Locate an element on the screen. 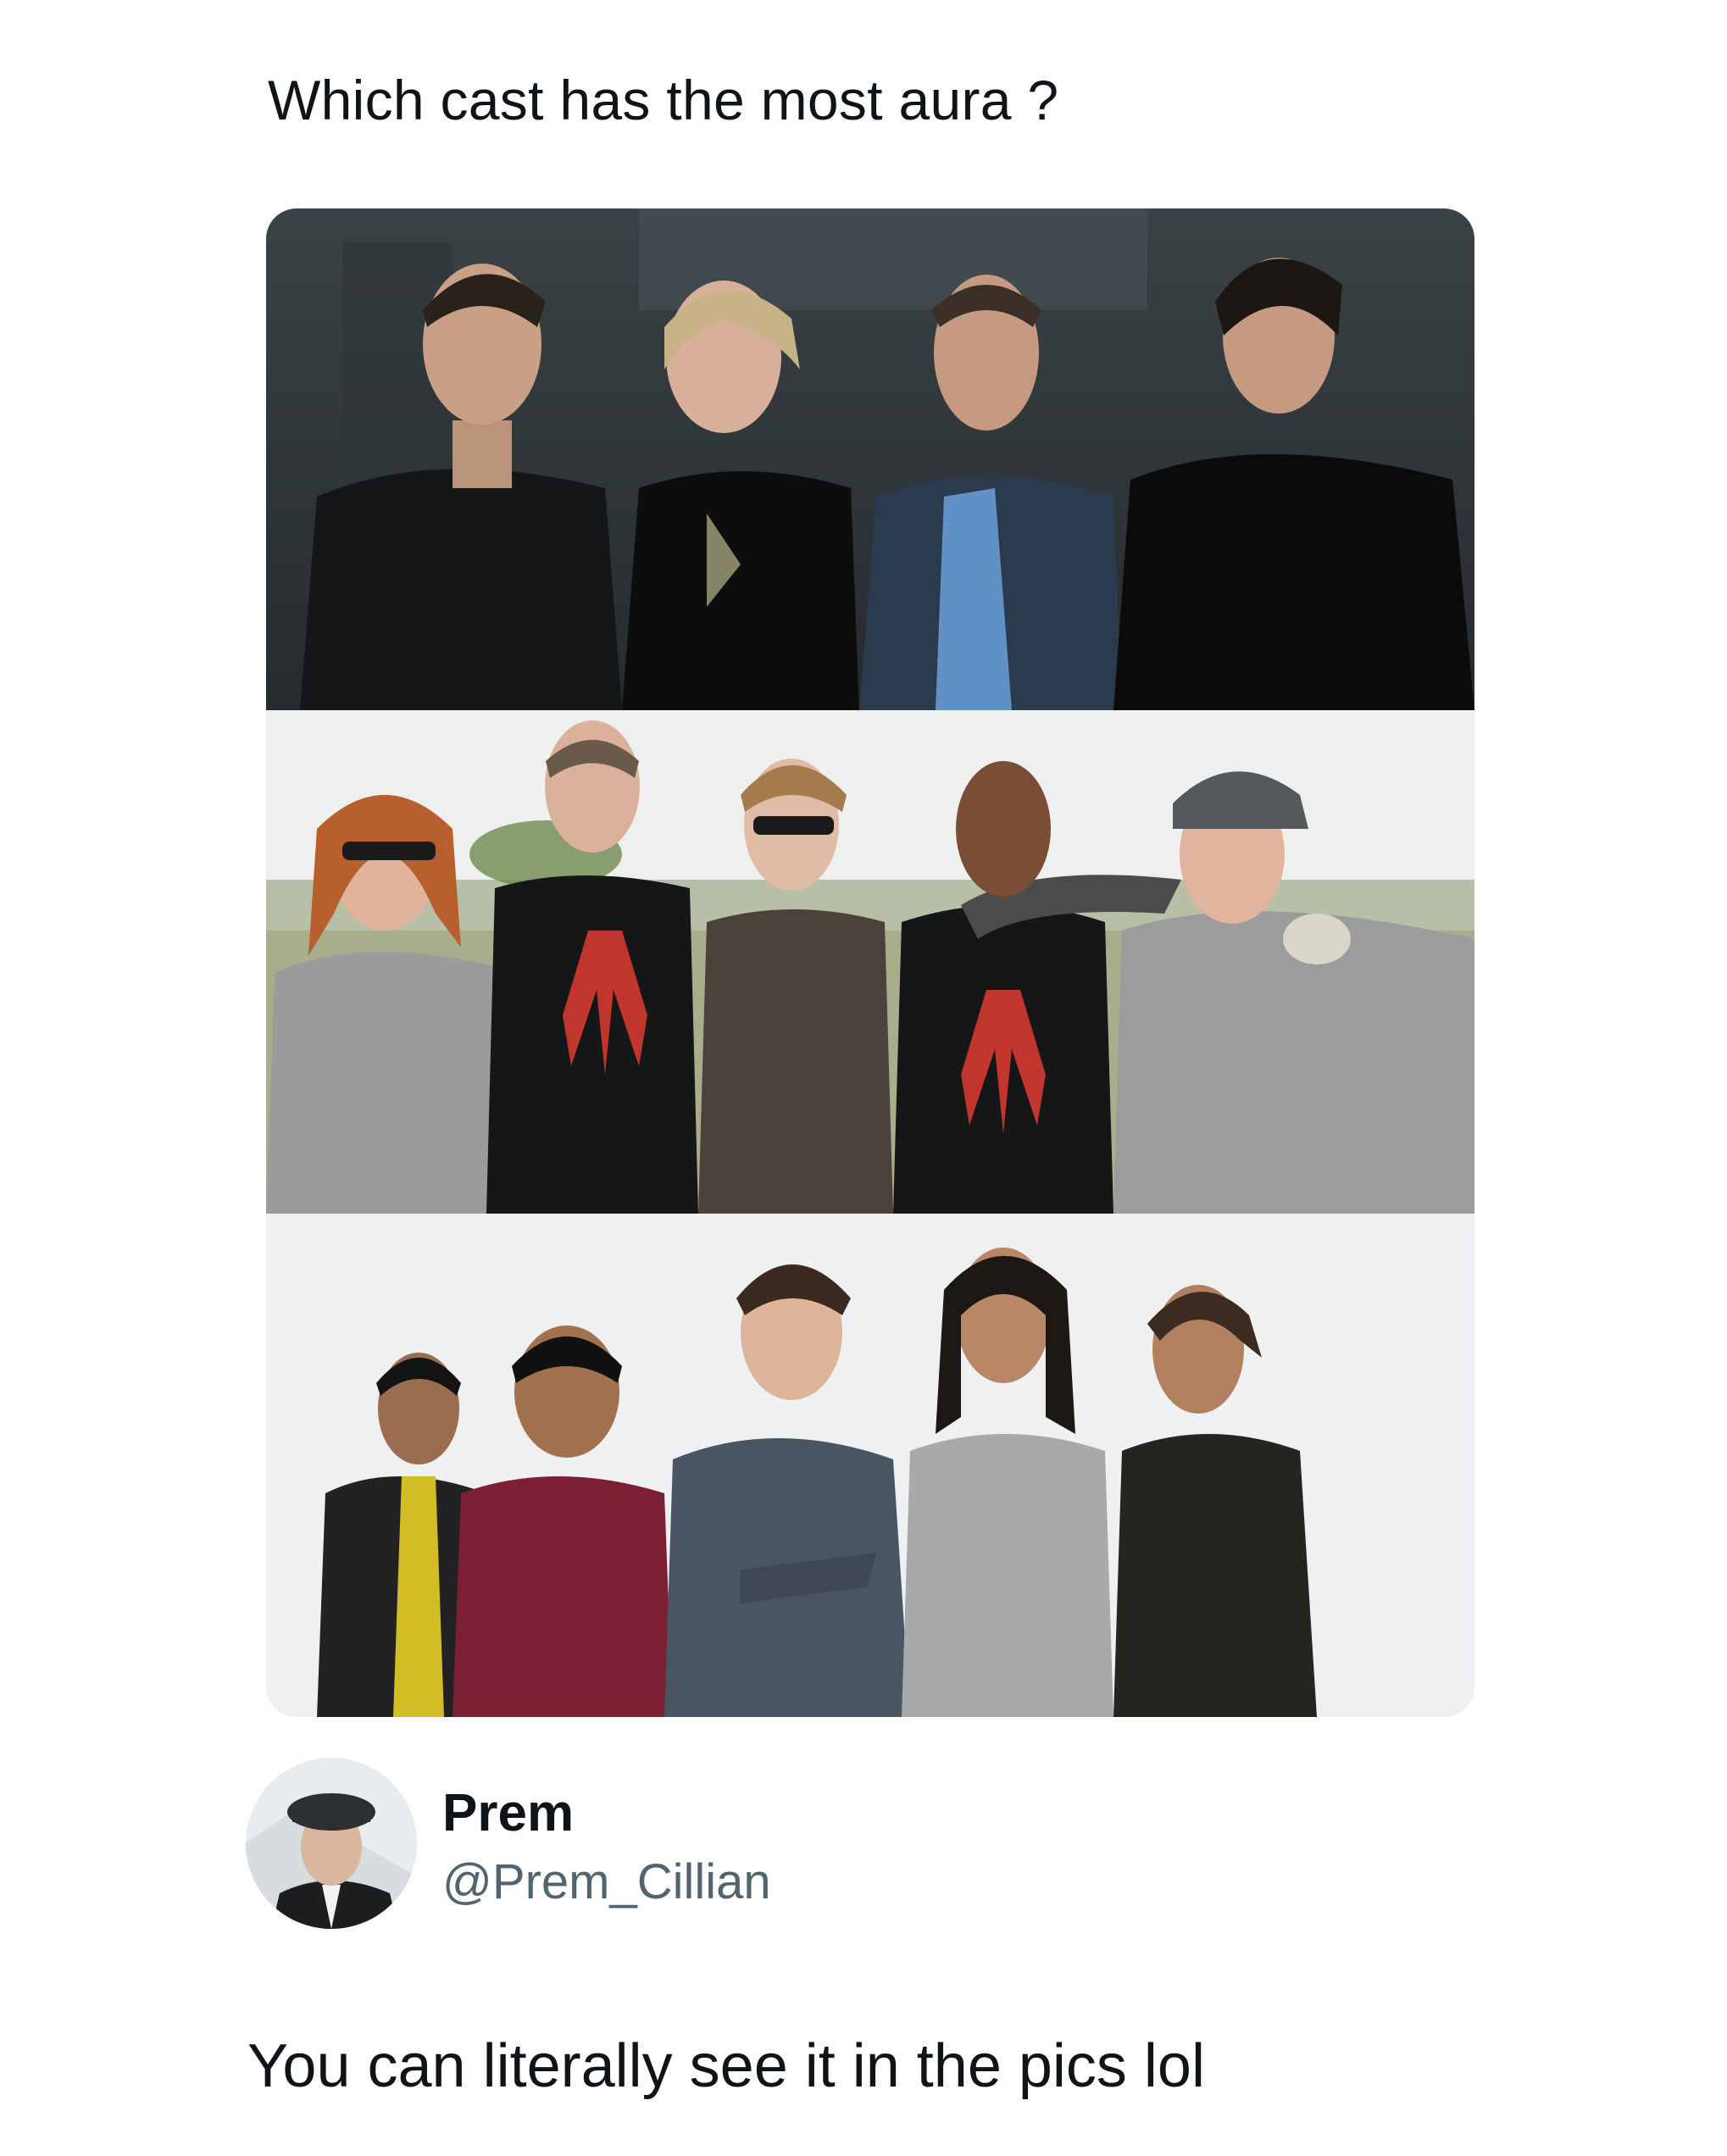 The image size is (1727, 2156). display-name: Prem is located at coordinates (508, 1813).